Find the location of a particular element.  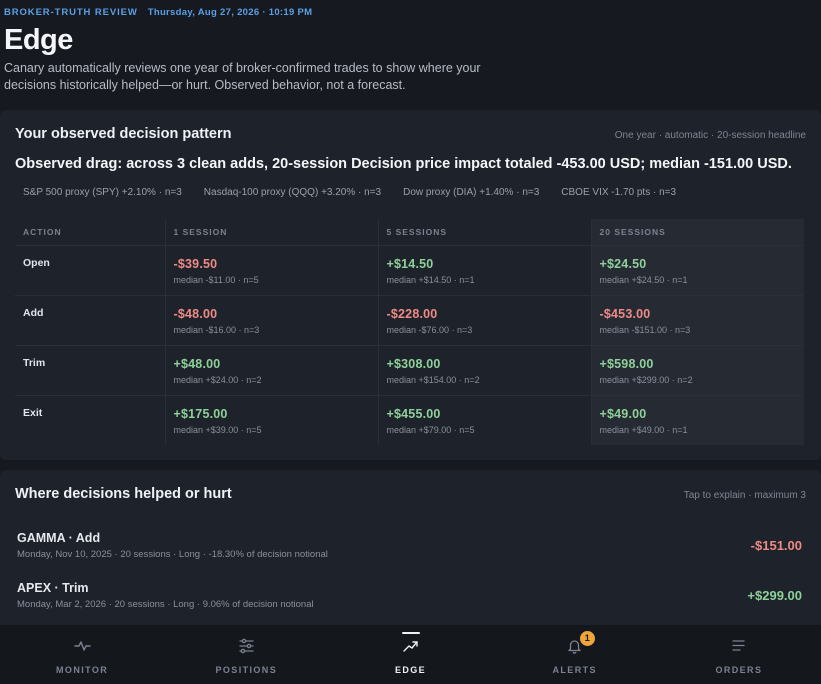

impact-value: -$453.00 is located at coordinates (625, 313).